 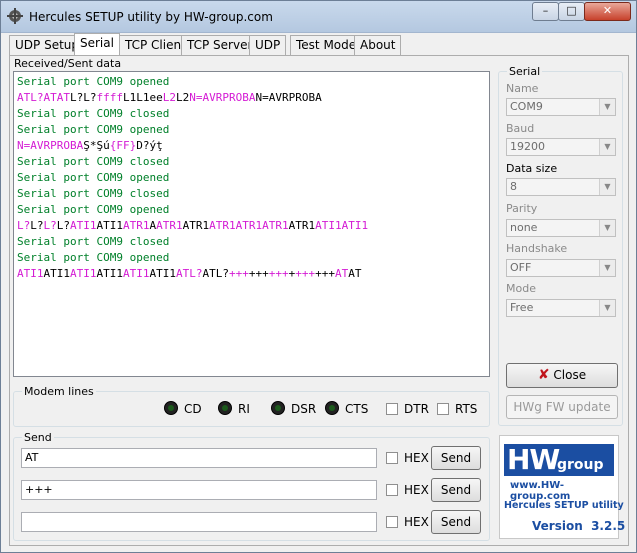 What do you see at coordinates (543, 375) in the screenshot?
I see `close-x-icon: ✘` at bounding box center [543, 375].